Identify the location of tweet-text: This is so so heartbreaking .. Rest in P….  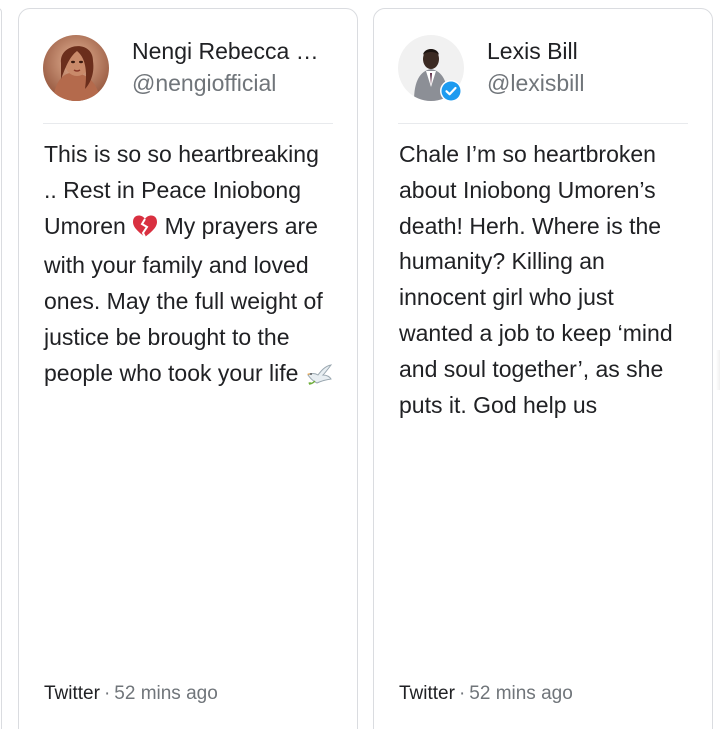
(190, 266).